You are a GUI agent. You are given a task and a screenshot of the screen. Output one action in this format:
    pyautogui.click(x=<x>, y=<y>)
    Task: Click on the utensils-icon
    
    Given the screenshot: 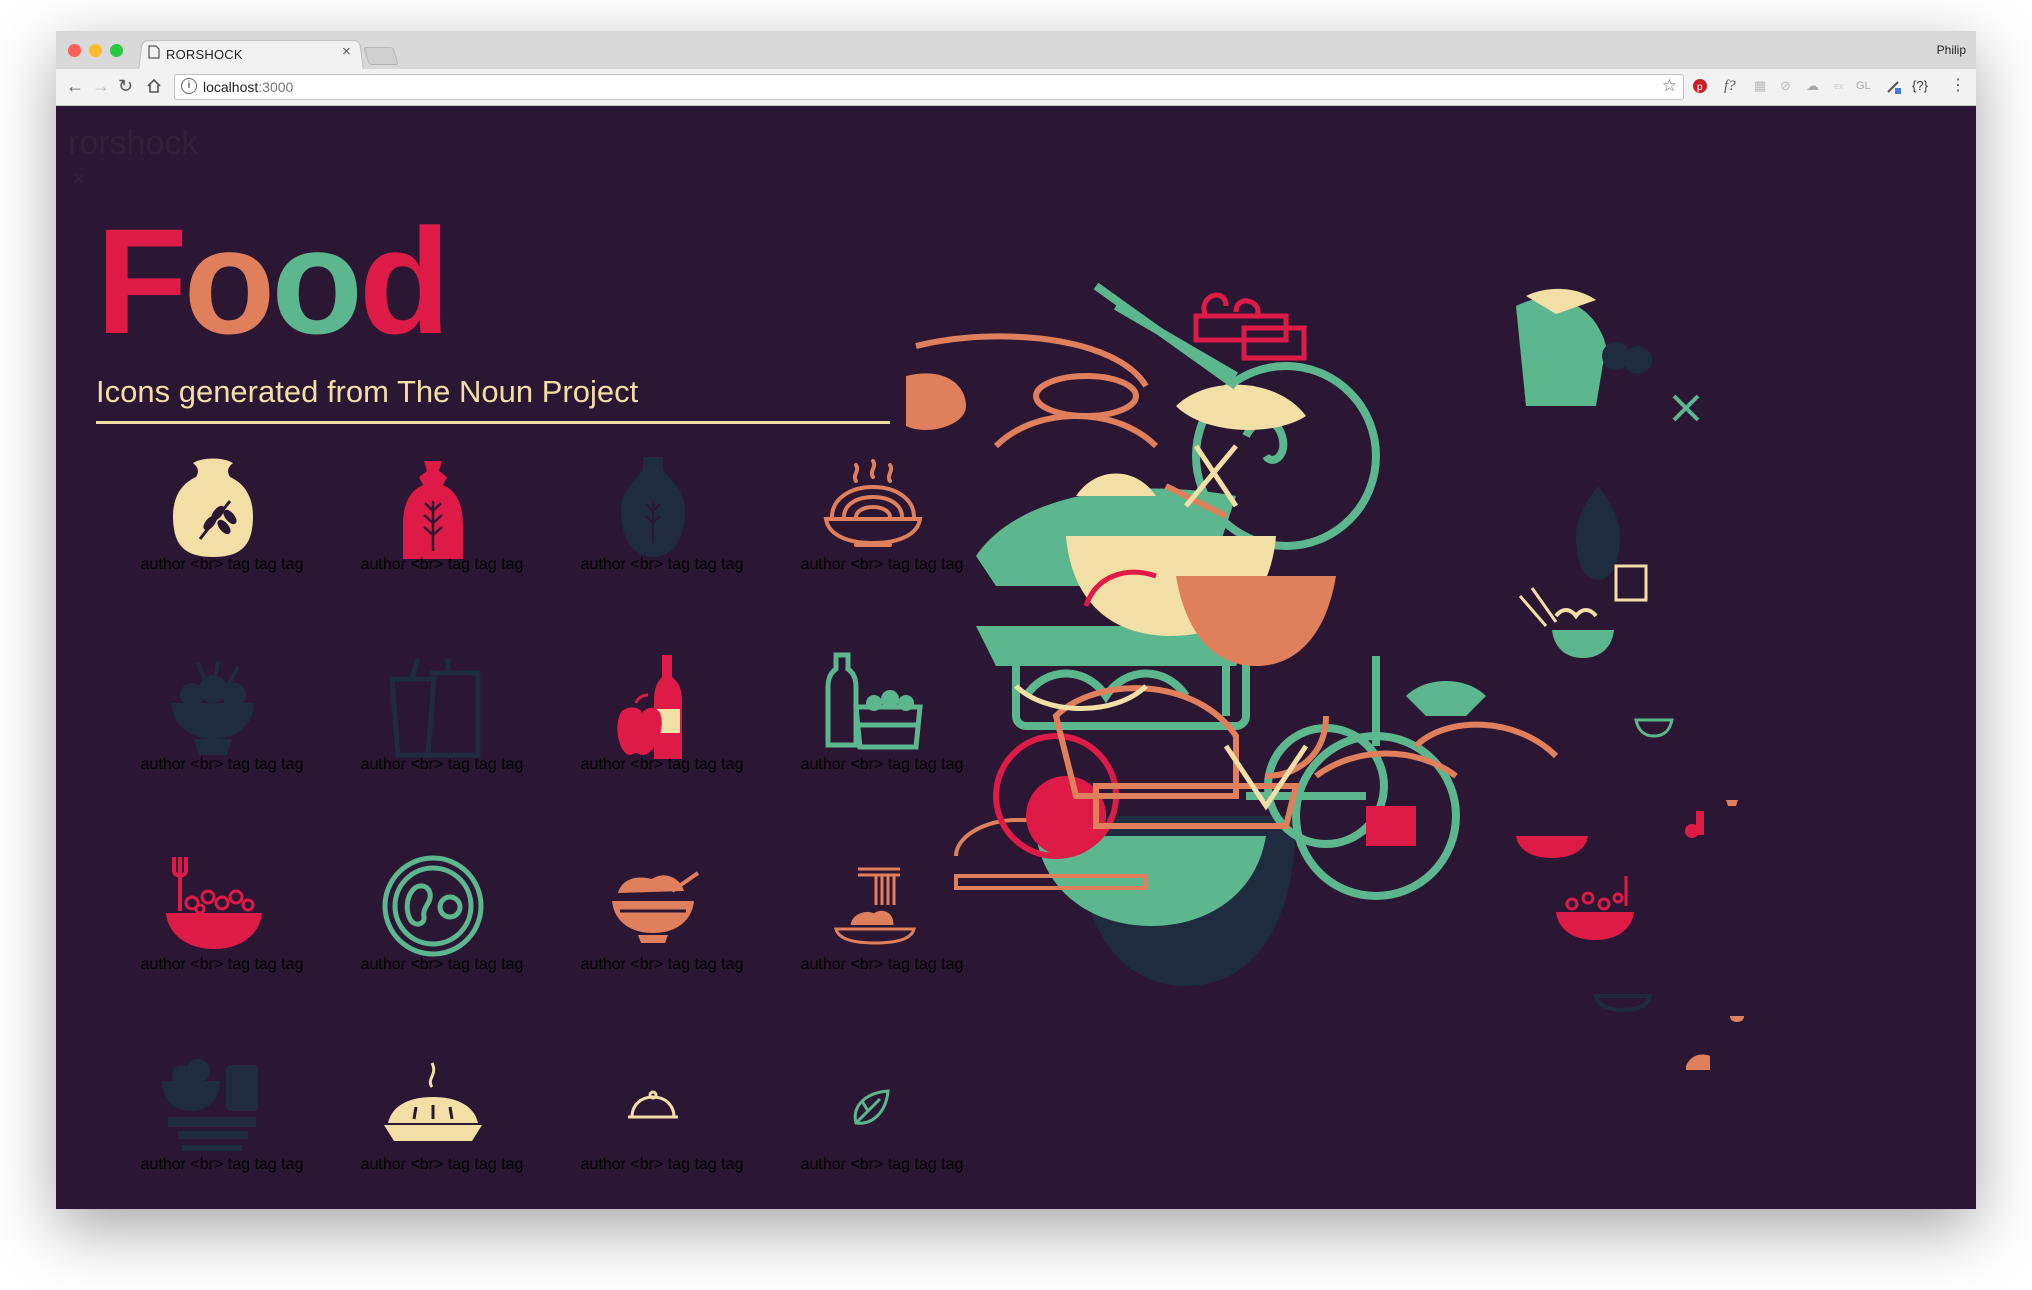 What is the action you would take?
    pyautogui.click(x=1686, y=408)
    